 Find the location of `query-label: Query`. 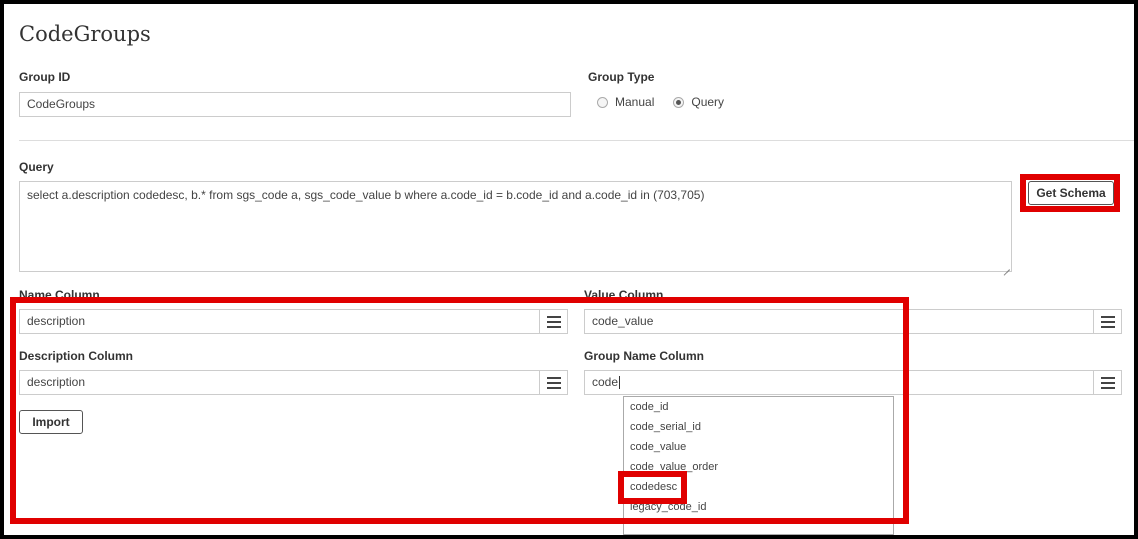

query-label: Query is located at coordinates (36, 167).